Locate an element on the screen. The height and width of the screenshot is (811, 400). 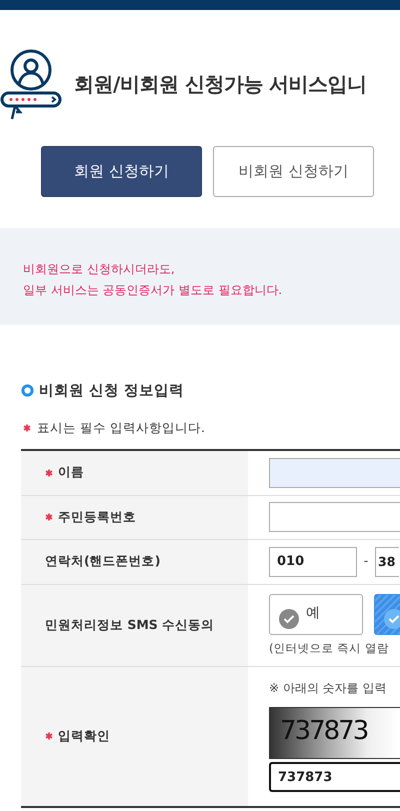
apply-tab: 회원 신청하기 is located at coordinates (121, 171).